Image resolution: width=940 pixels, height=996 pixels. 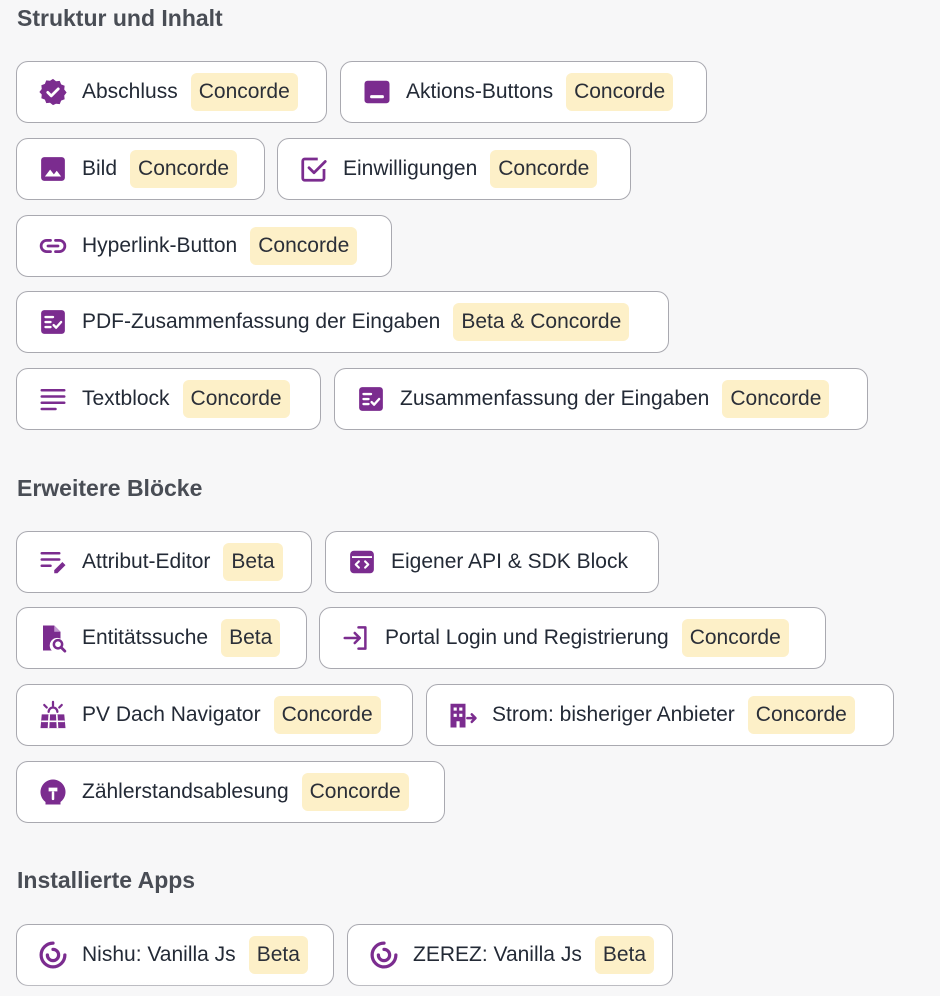 What do you see at coordinates (100, 168) in the screenshot?
I see `block-label: Bild` at bounding box center [100, 168].